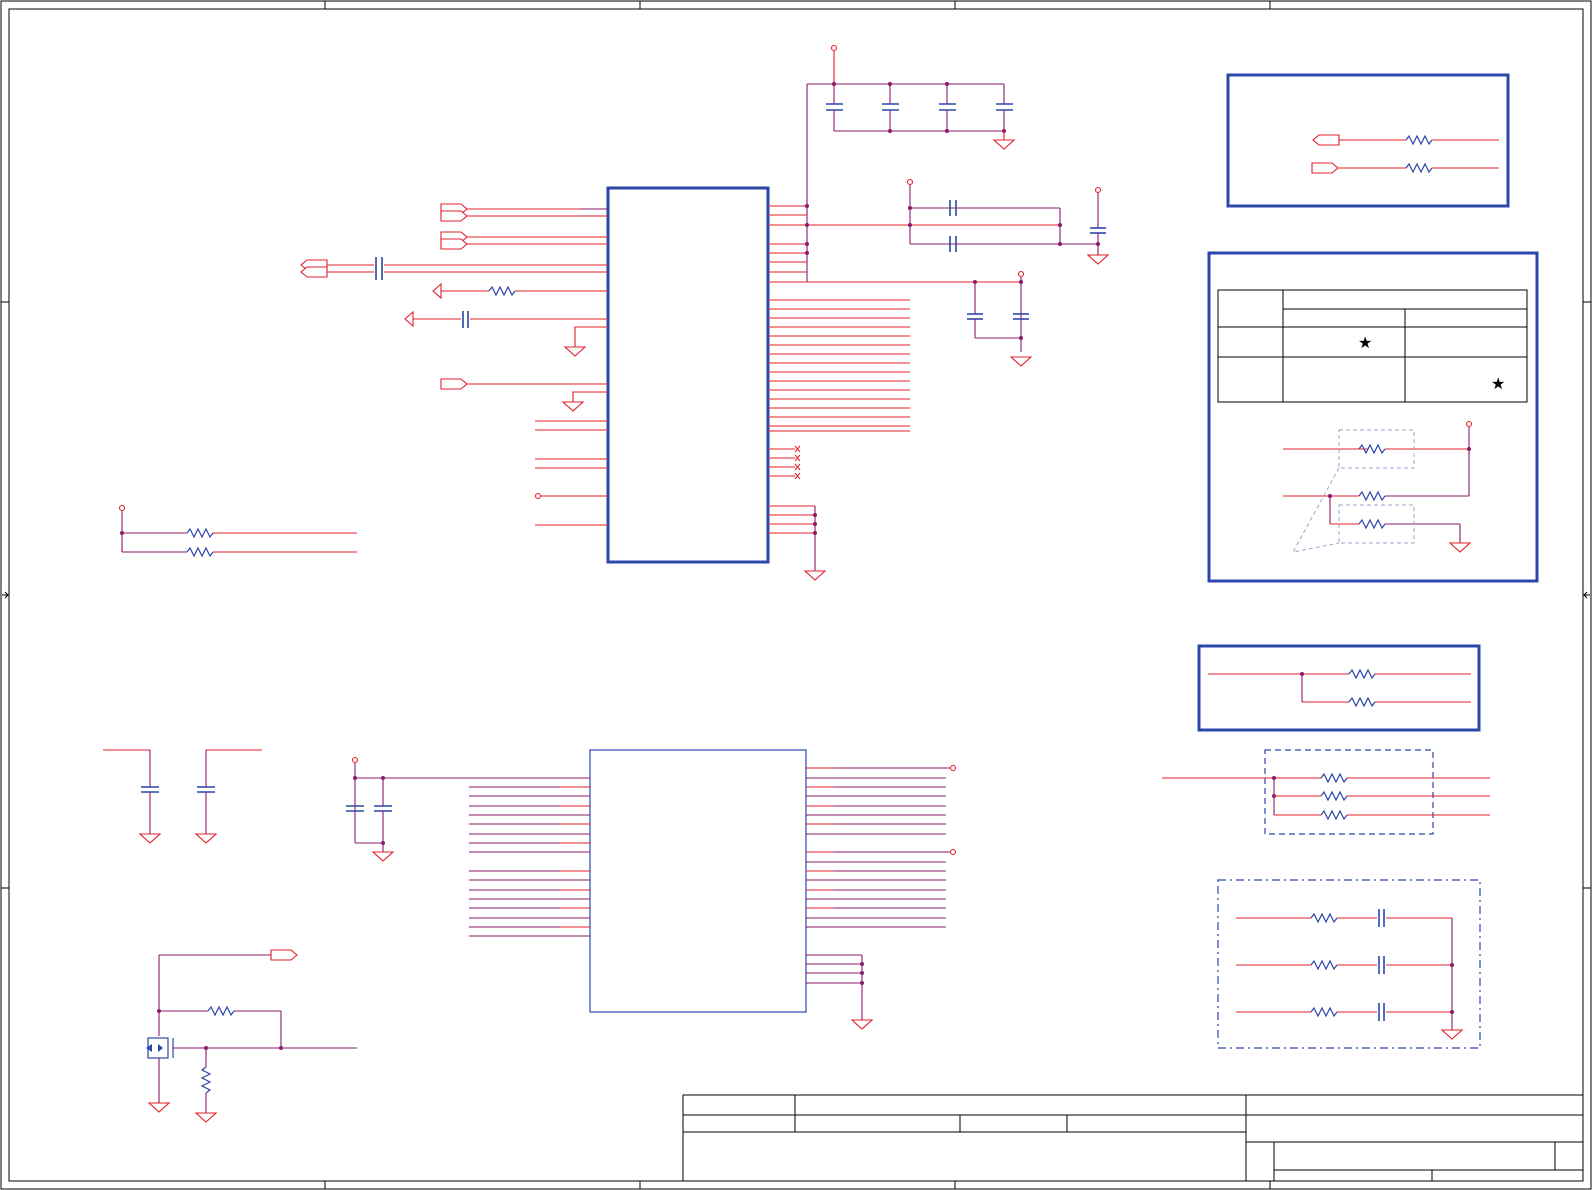  I want to click on mosfet-icon, so click(160, 1048).